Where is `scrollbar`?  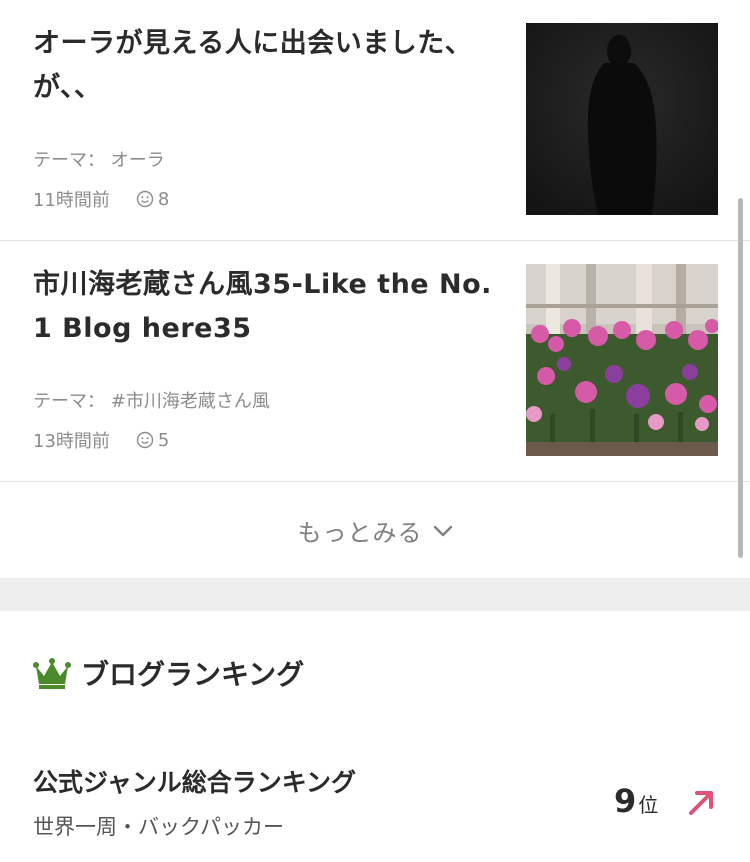 scrollbar is located at coordinates (740, 378).